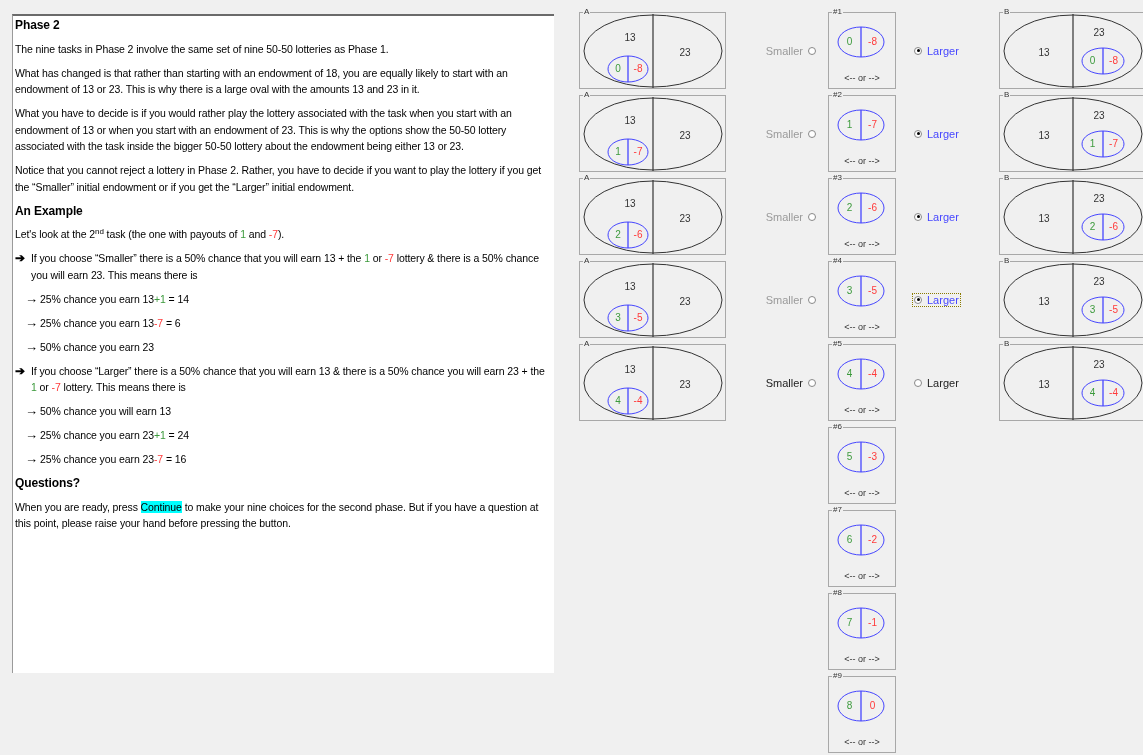 This screenshot has height=755, width=1143. Describe the element at coordinates (790, 382) in the screenshot. I see `radio-option: Smaller` at that location.